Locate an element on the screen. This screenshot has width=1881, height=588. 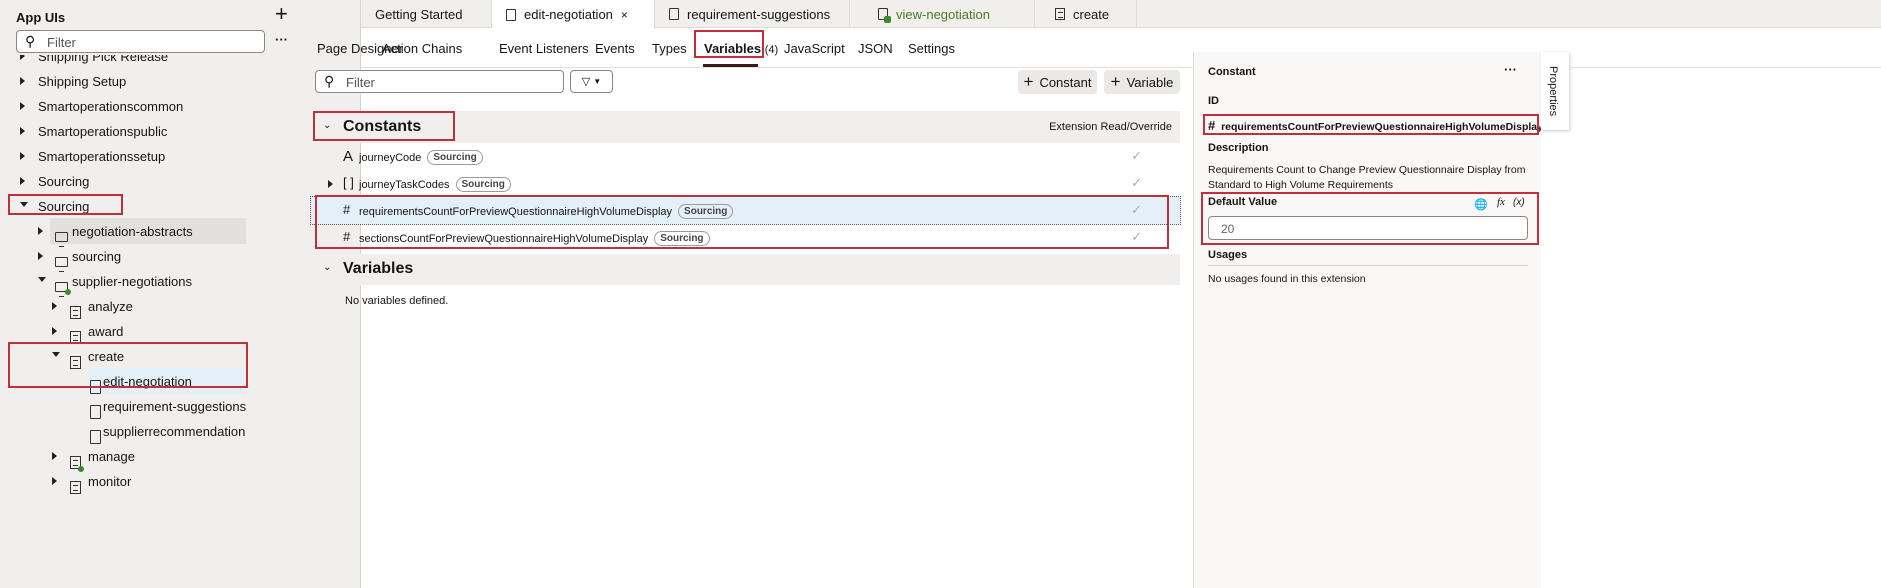
highlight-id is located at coordinates (1371, 124).